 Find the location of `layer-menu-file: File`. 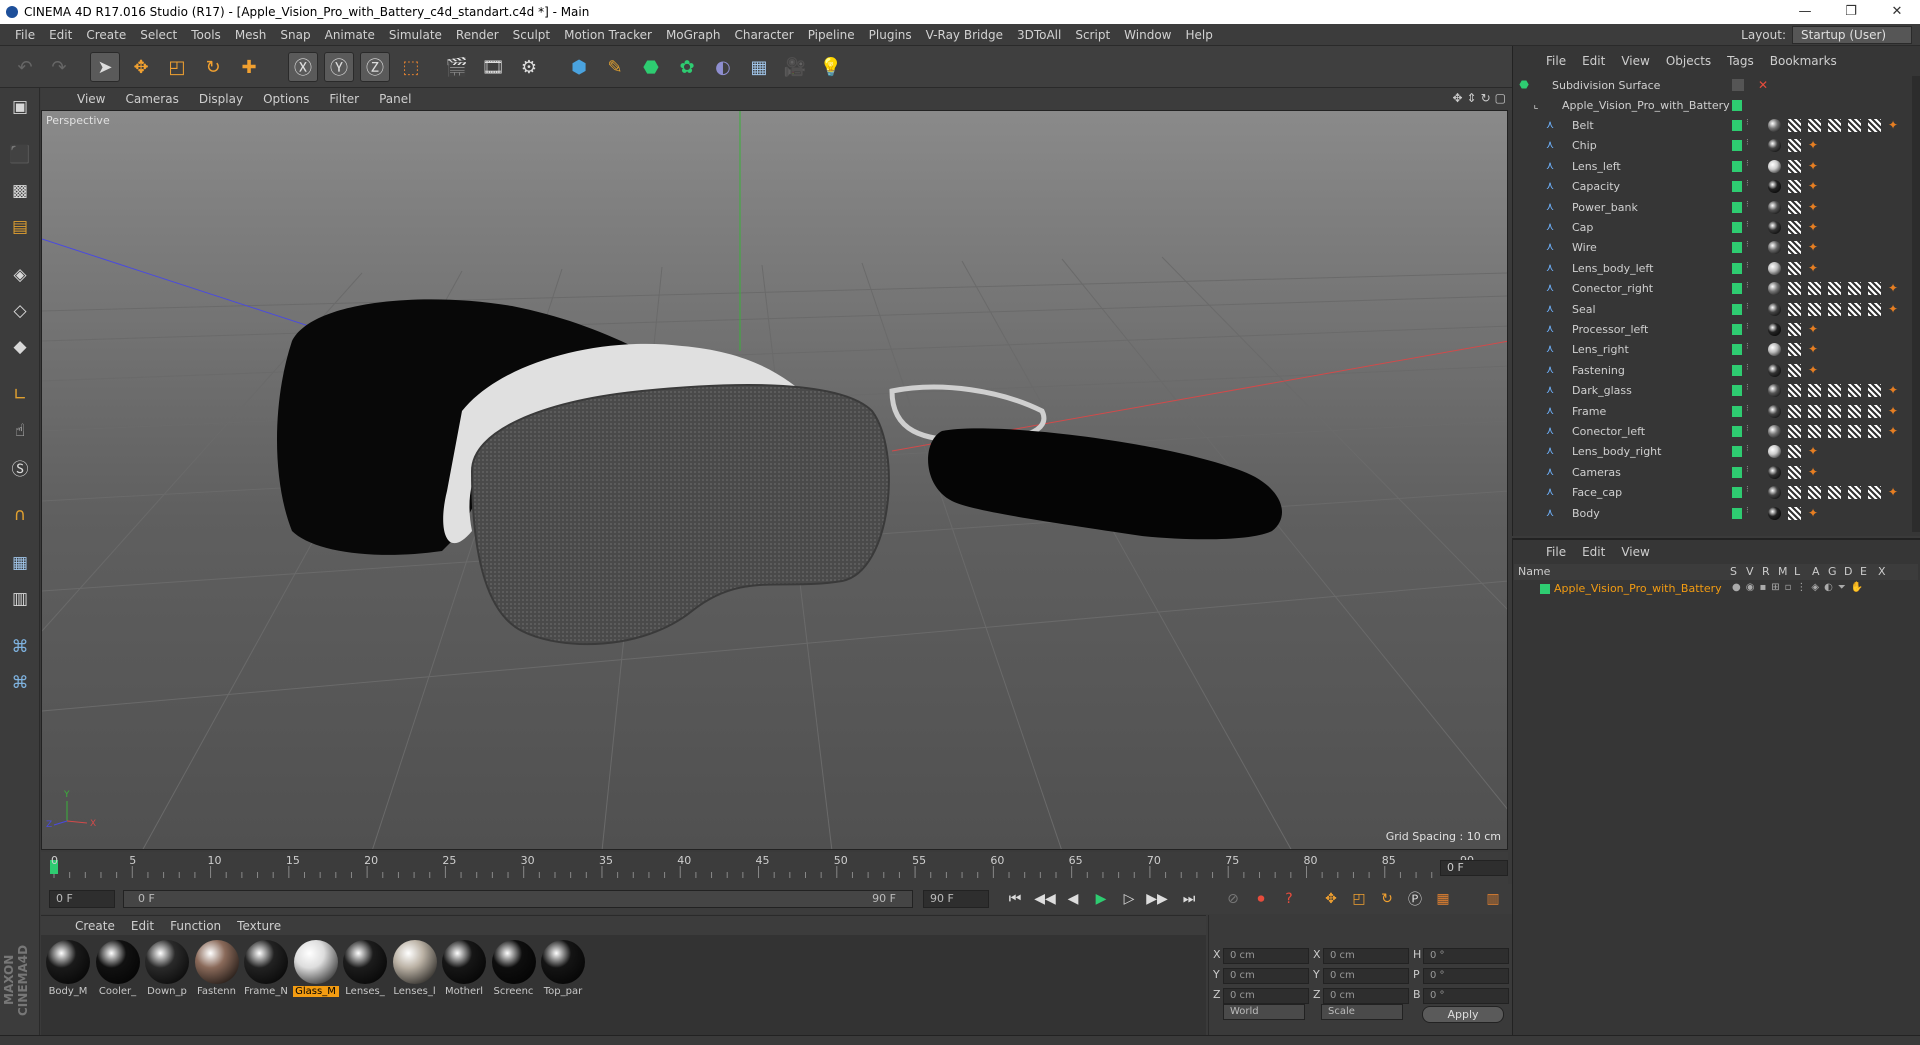

layer-menu-file: File is located at coordinates (1556, 552).